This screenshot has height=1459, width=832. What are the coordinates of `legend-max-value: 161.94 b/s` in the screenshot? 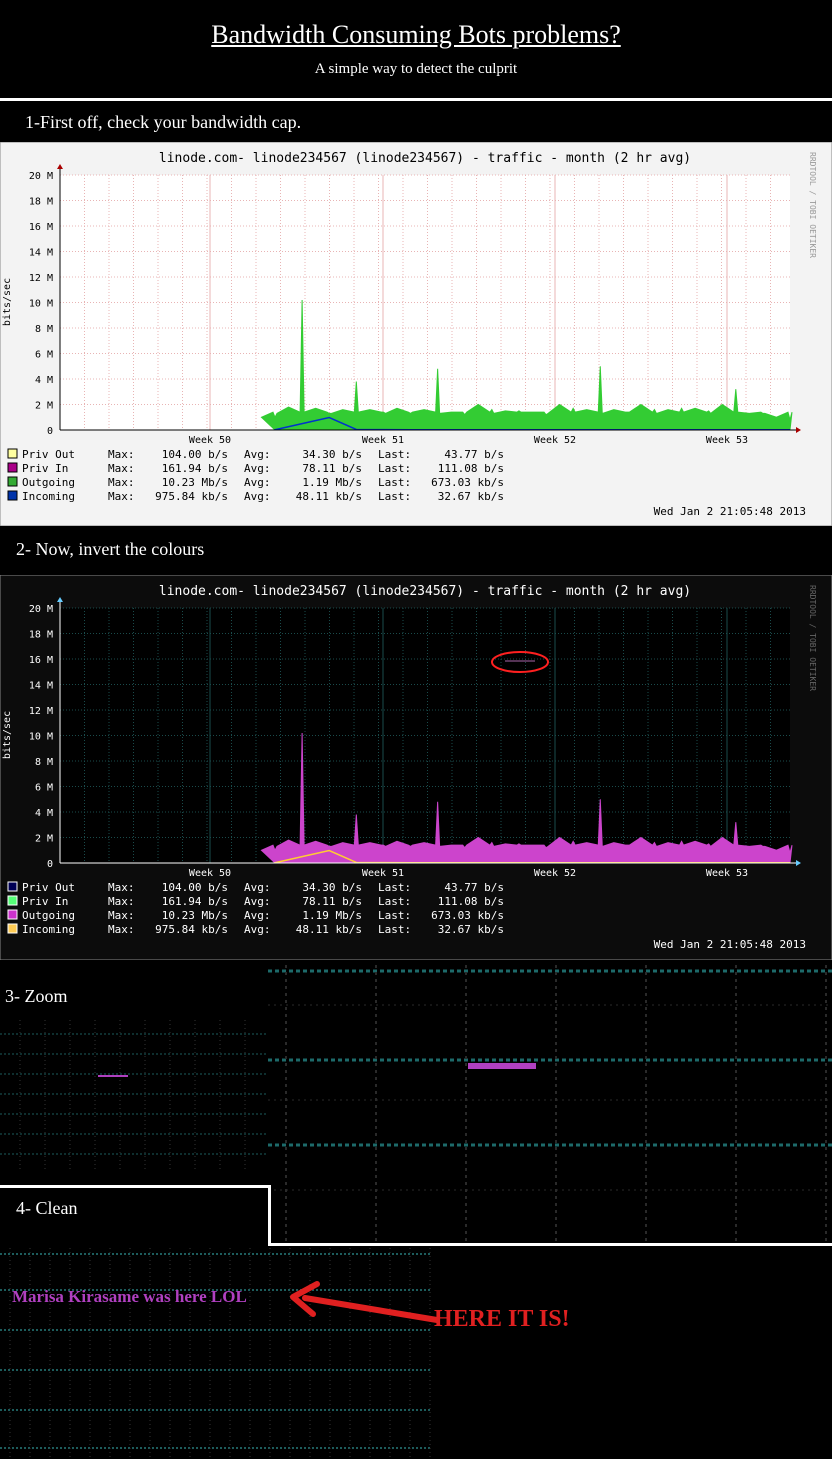 It's located at (195, 901).